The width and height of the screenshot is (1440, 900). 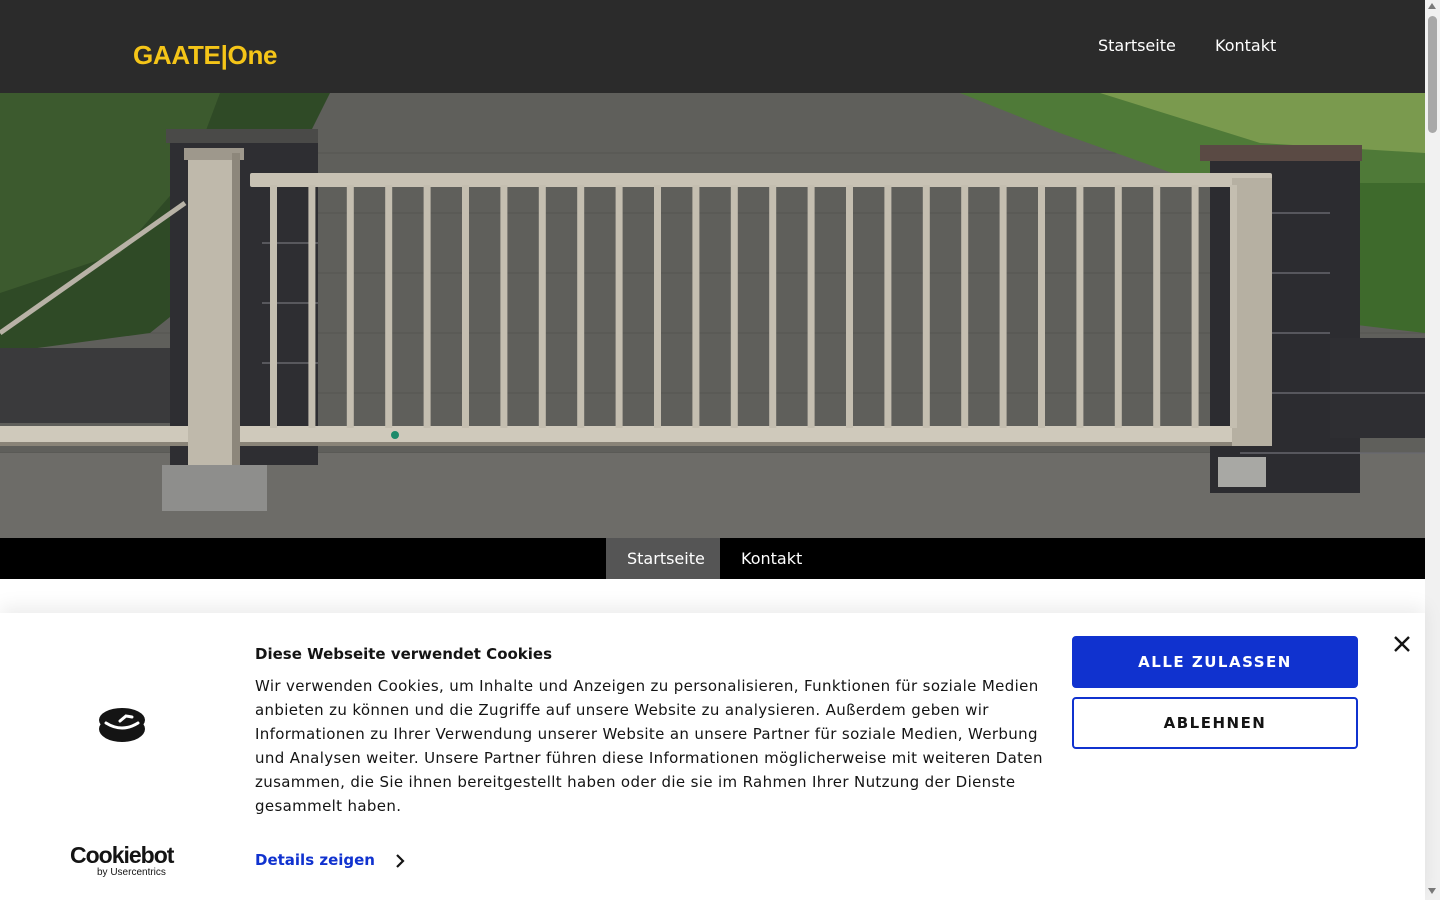 What do you see at coordinates (1245, 45) in the screenshot?
I see `header-nav-kontakt: Kontakt` at bounding box center [1245, 45].